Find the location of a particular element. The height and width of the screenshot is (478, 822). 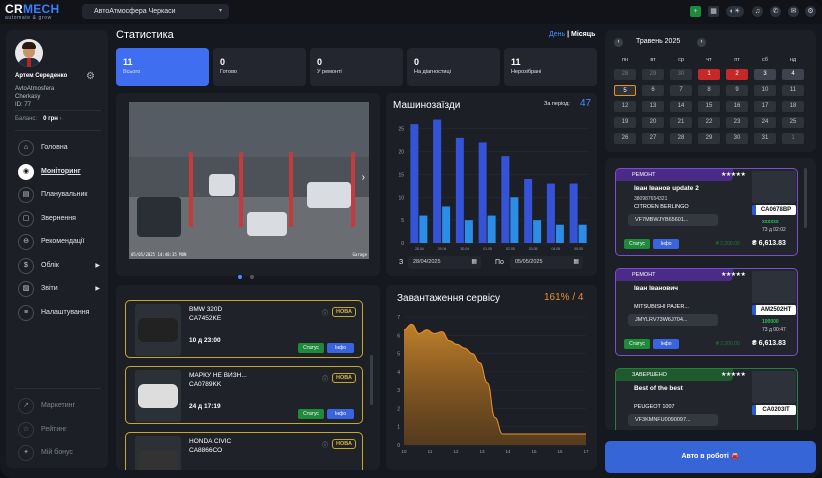

chevron-left-icon: ‹ is located at coordinates (618, 42).